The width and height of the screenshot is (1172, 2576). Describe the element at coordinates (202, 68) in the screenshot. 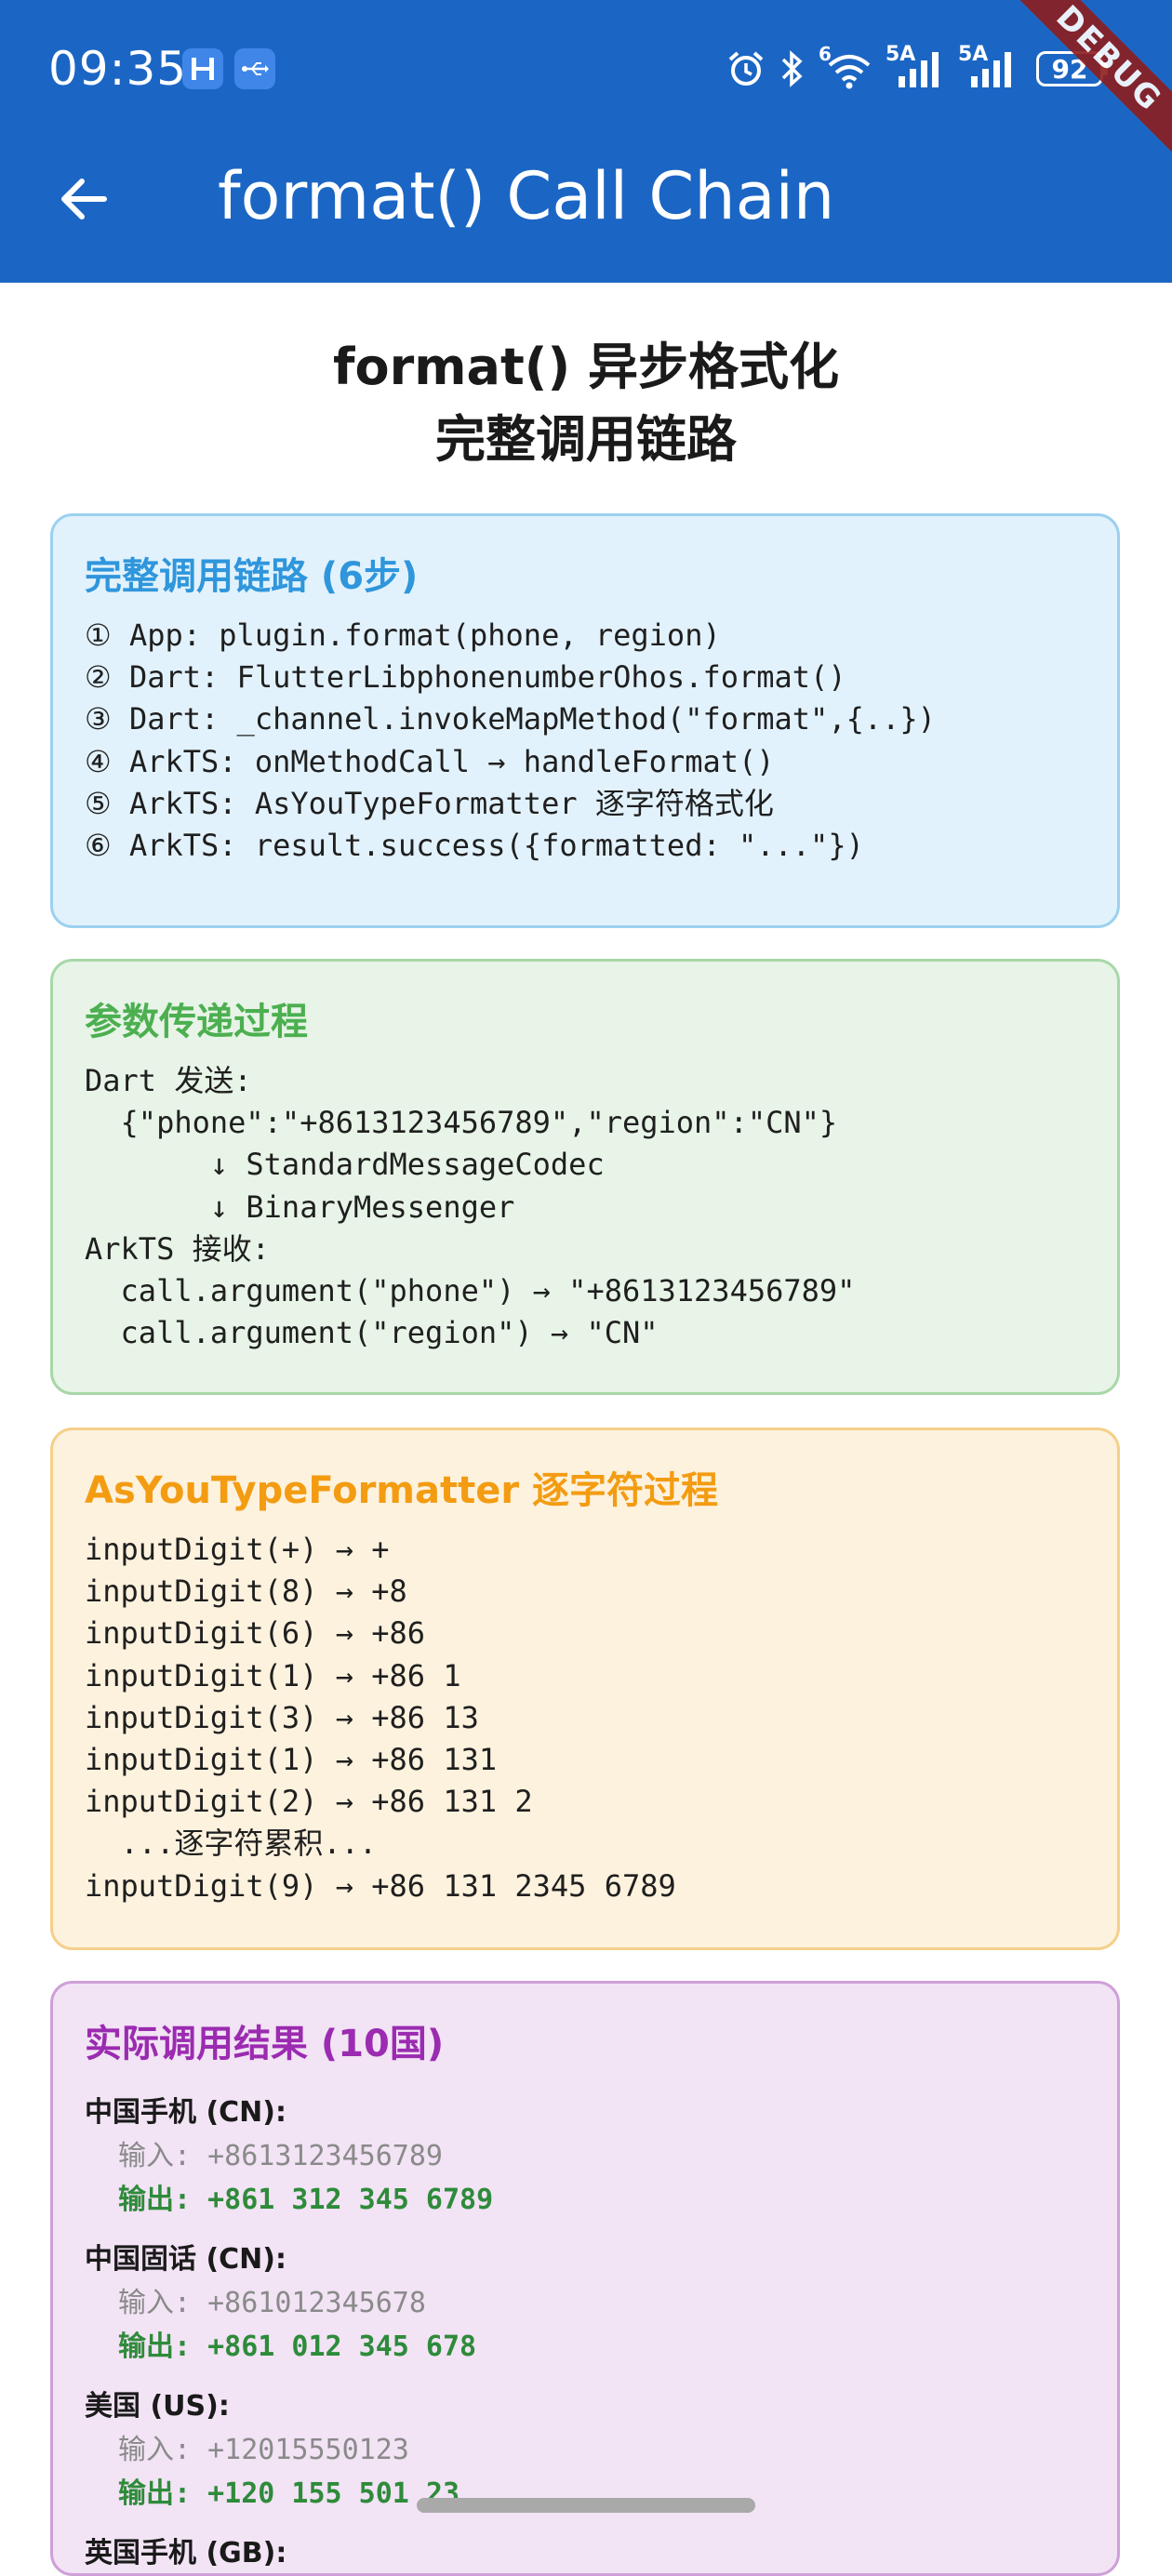

I see `harmony-app-icon` at that location.